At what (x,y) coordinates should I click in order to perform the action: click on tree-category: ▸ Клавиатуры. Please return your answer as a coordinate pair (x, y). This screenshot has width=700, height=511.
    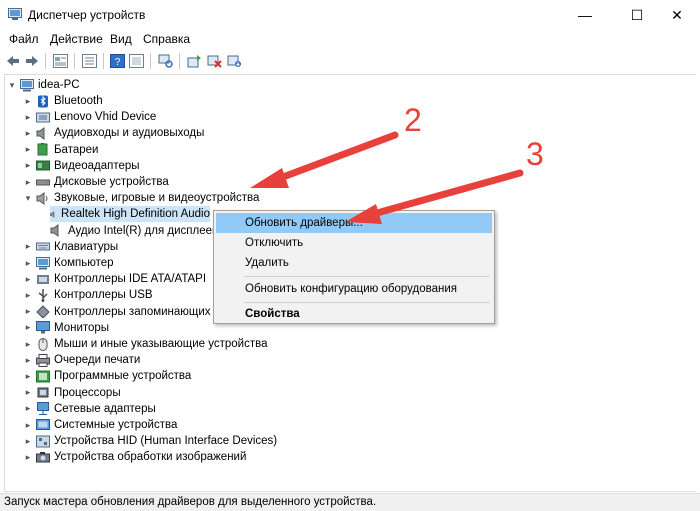
    Looking at the image, I should click on (70, 247).